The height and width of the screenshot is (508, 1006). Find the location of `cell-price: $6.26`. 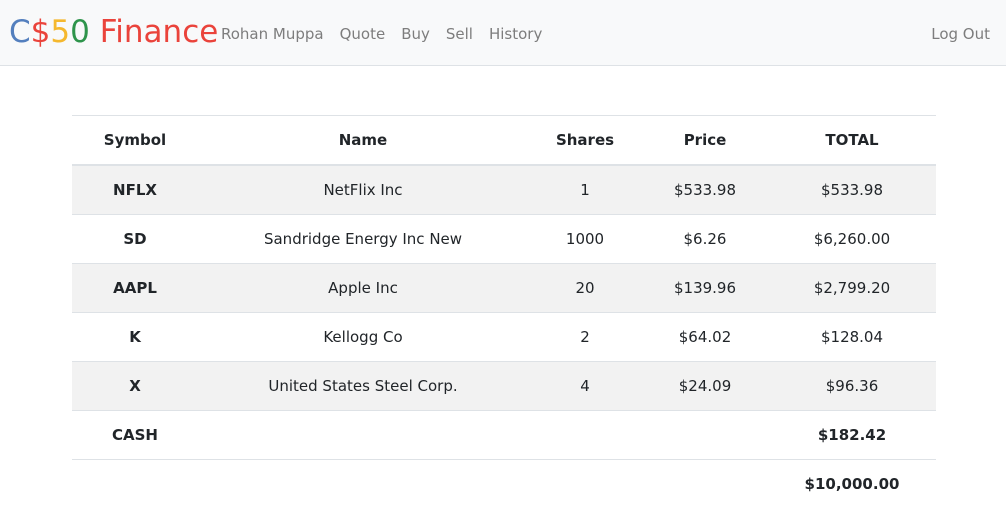

cell-price: $6.26 is located at coordinates (705, 239).